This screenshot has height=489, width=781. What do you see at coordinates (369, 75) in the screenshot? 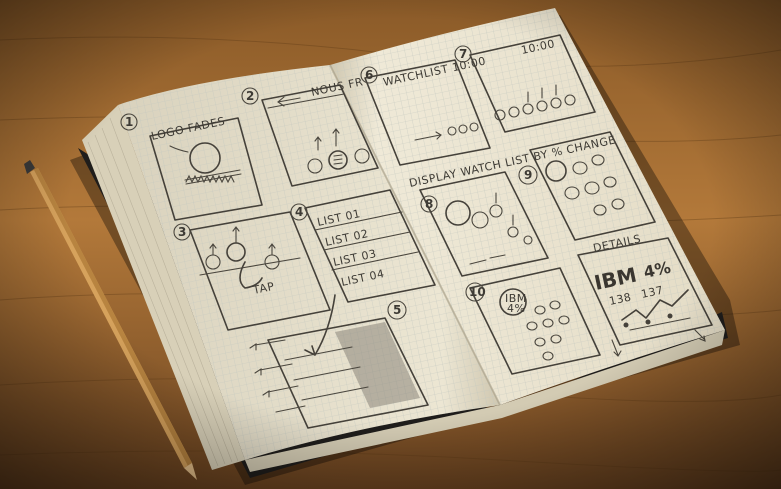
I see `frame-6-number: 6` at bounding box center [369, 75].